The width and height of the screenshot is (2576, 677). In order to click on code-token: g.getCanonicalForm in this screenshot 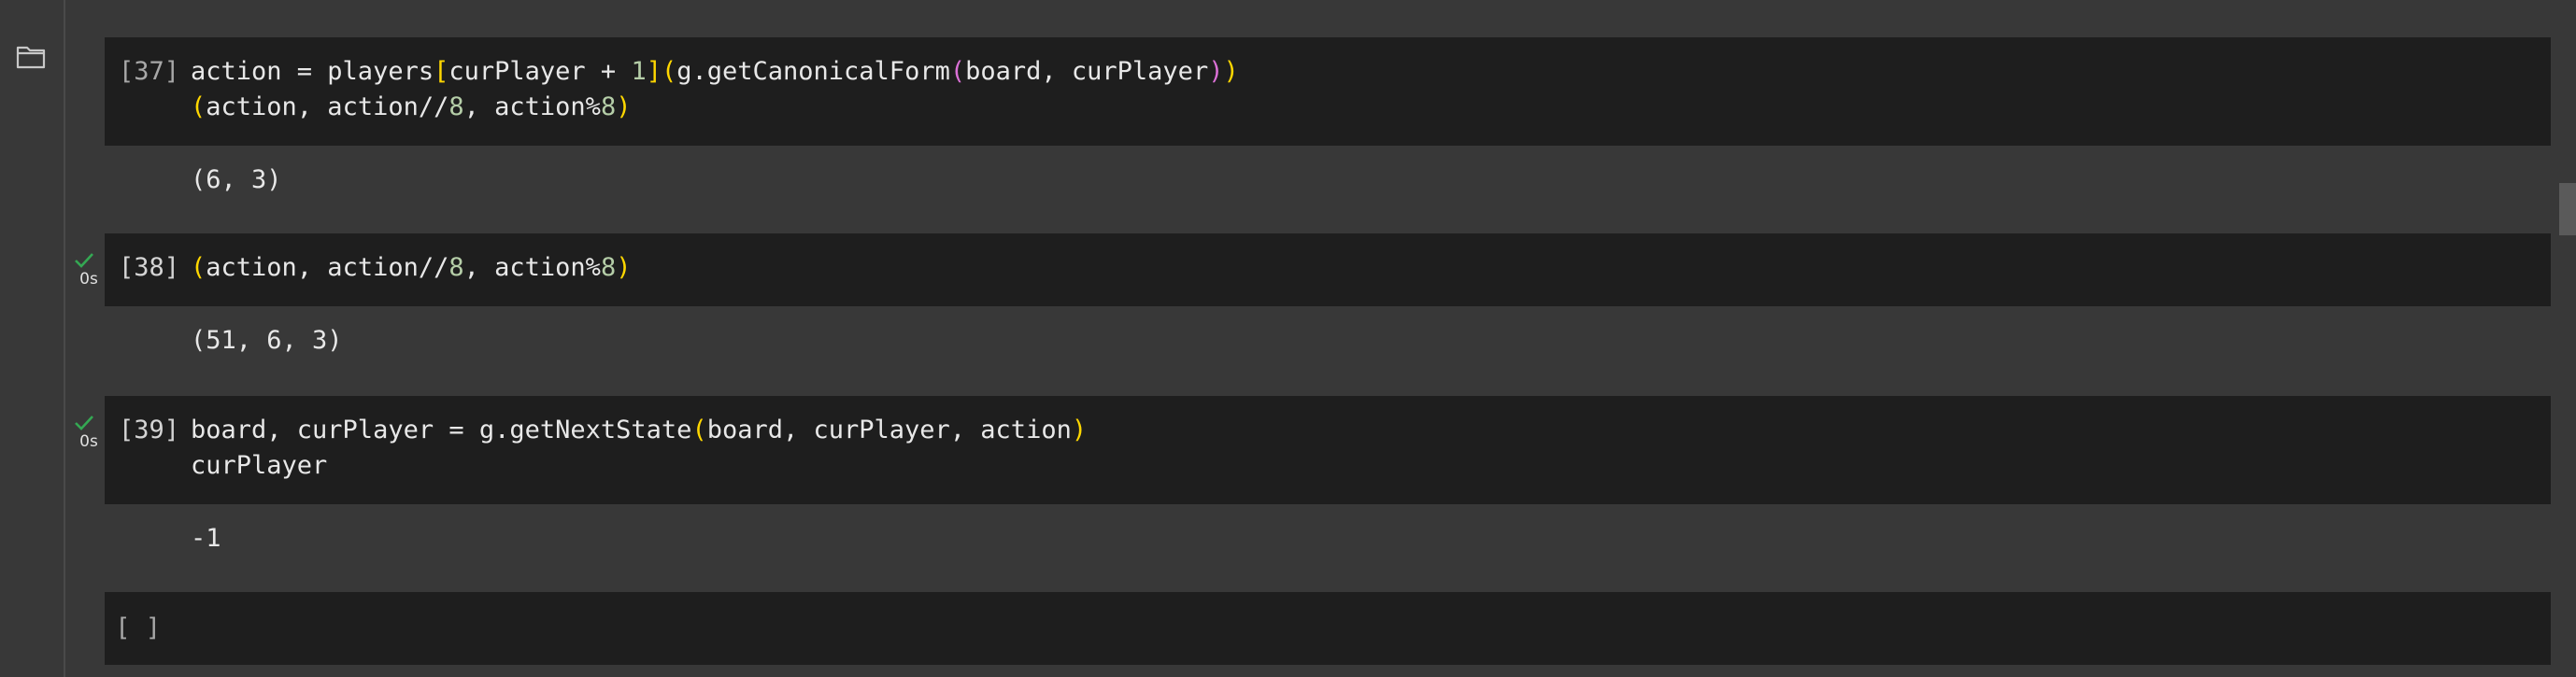, I will do `click(813, 71)`.